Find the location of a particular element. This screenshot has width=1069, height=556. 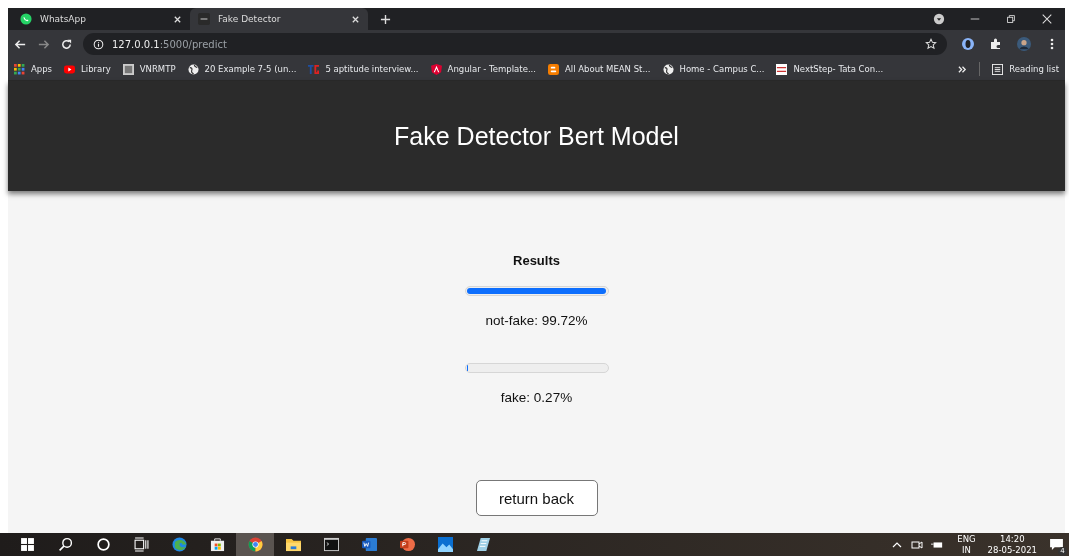

return-button: return back is located at coordinates (536, 498).